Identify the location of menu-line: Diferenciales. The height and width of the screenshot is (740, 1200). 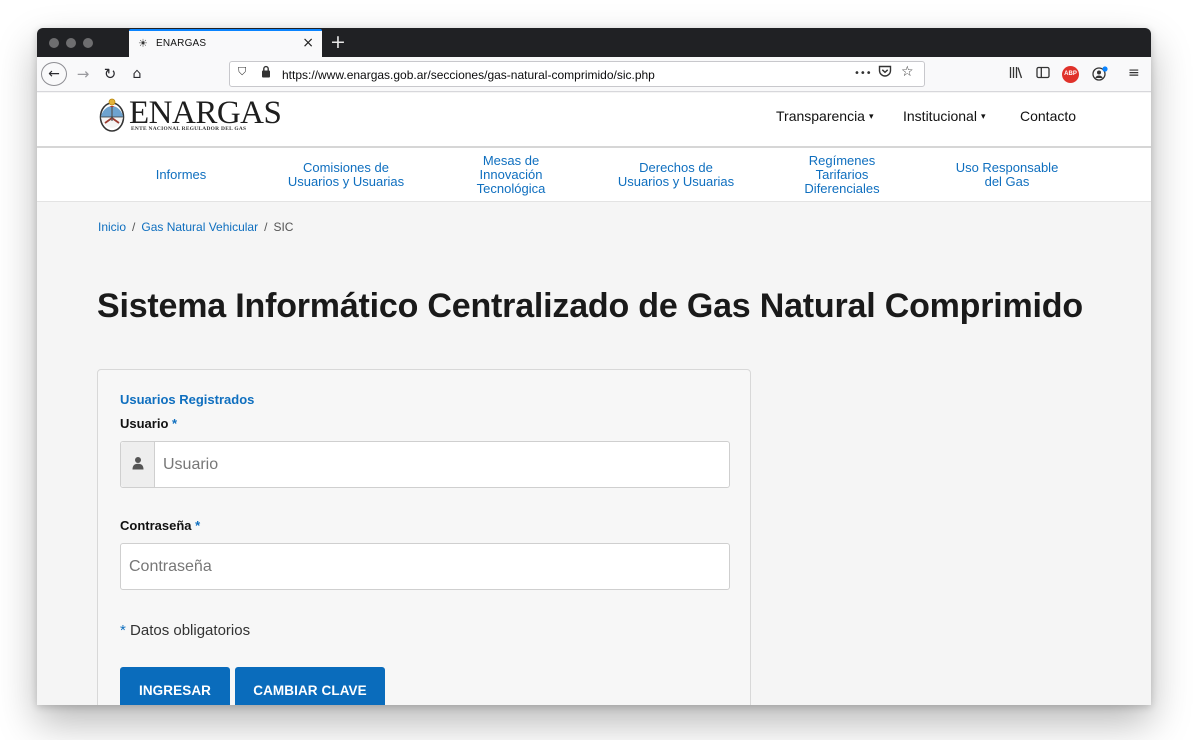
(842, 188).